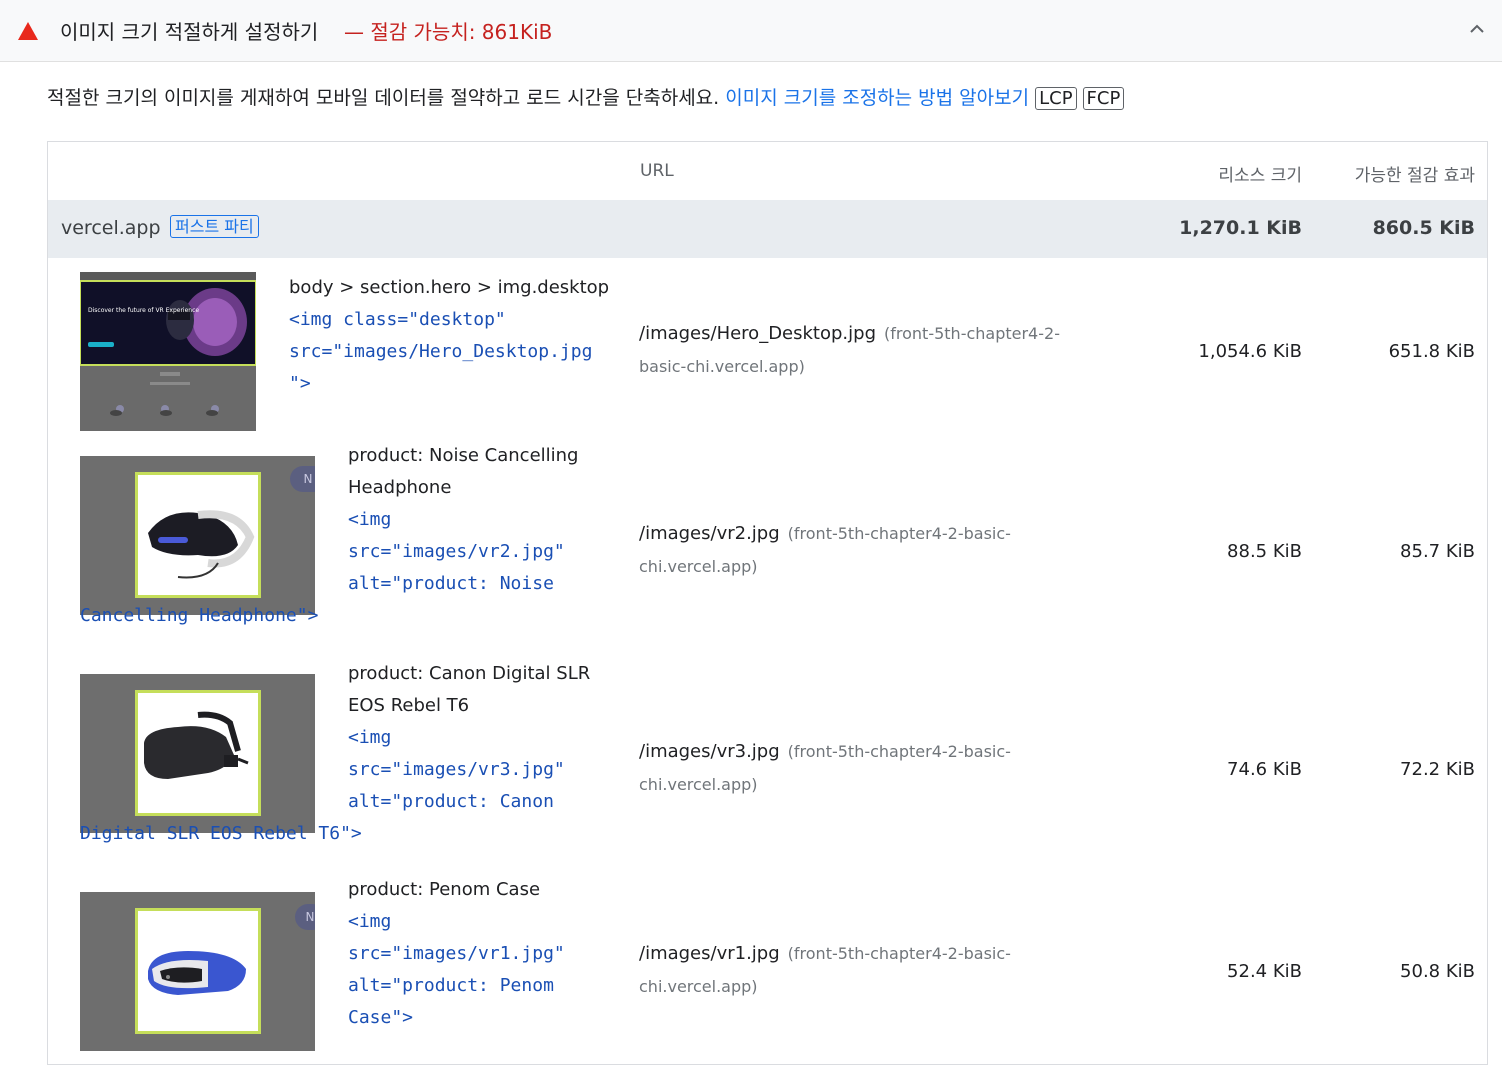  What do you see at coordinates (709, 953) in the screenshot?
I see `resource-path: /images/vr1.jpg` at bounding box center [709, 953].